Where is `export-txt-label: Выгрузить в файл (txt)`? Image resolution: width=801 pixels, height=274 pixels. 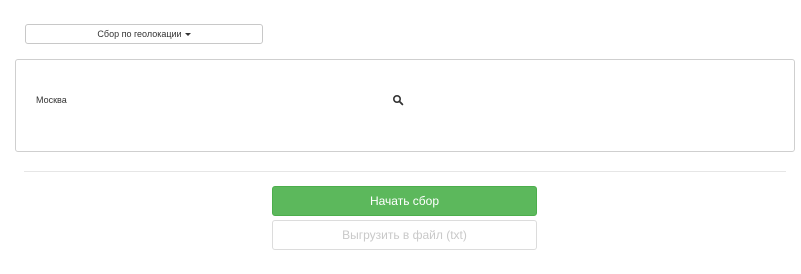 export-txt-label: Выгрузить в файл (txt) is located at coordinates (404, 235).